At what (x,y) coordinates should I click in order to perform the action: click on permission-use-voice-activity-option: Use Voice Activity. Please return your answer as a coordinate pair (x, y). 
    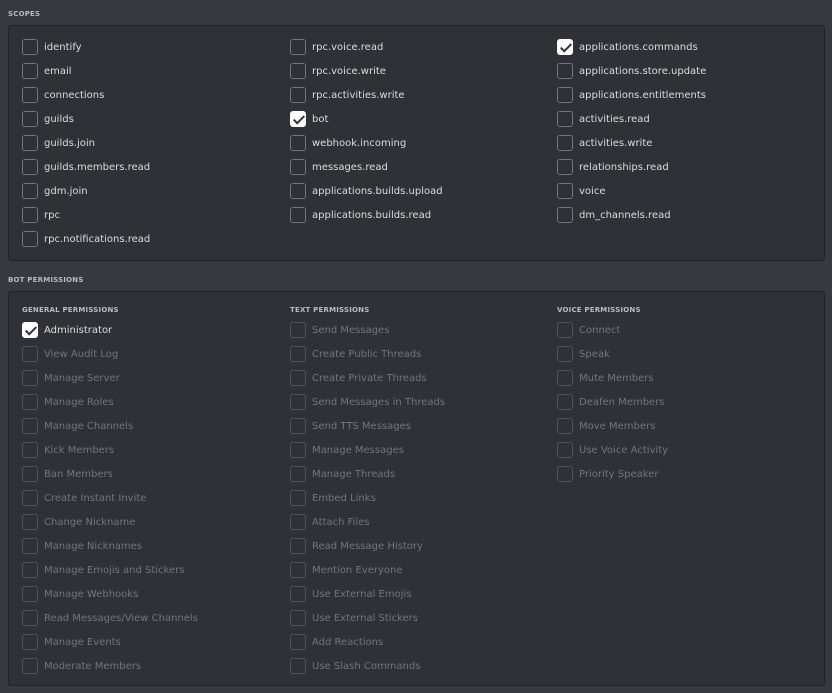
    Looking at the image, I should click on (612, 450).